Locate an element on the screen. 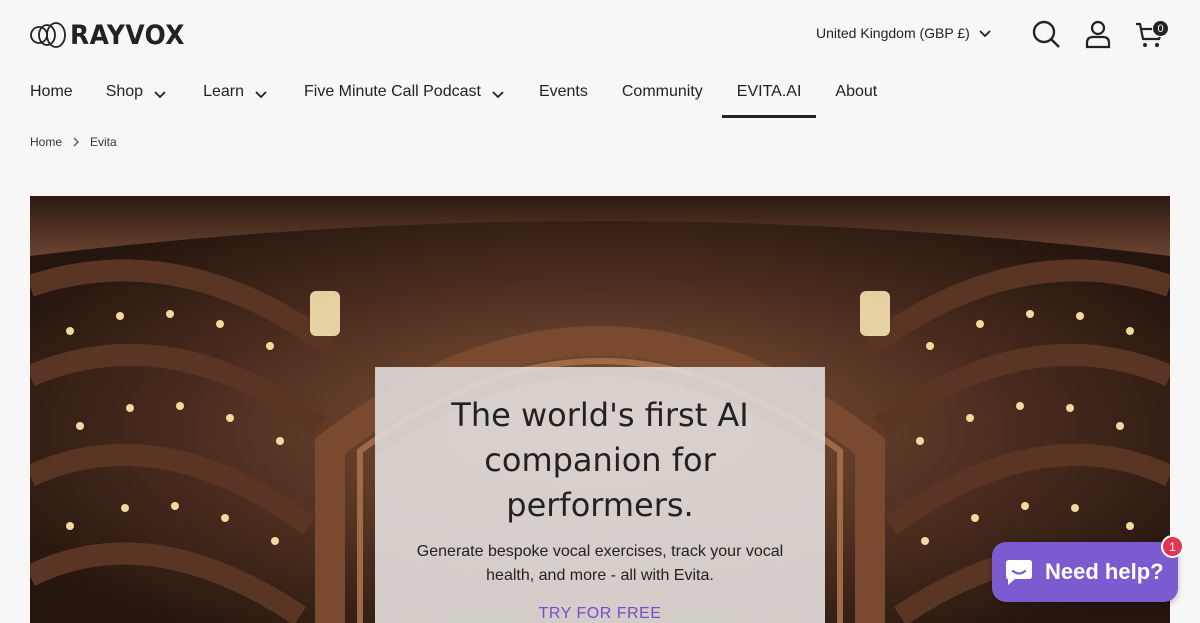  nav-item-about: About is located at coordinates (856, 99).